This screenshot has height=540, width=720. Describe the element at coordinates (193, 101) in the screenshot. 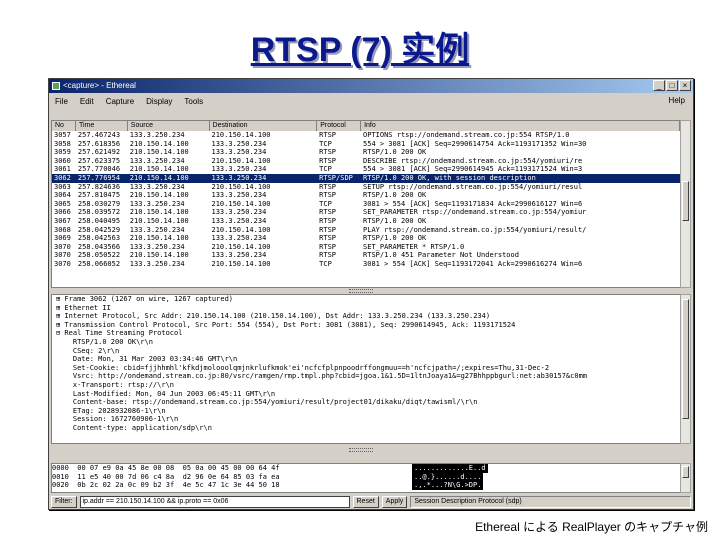

I see `menu-tools: Tools` at that location.